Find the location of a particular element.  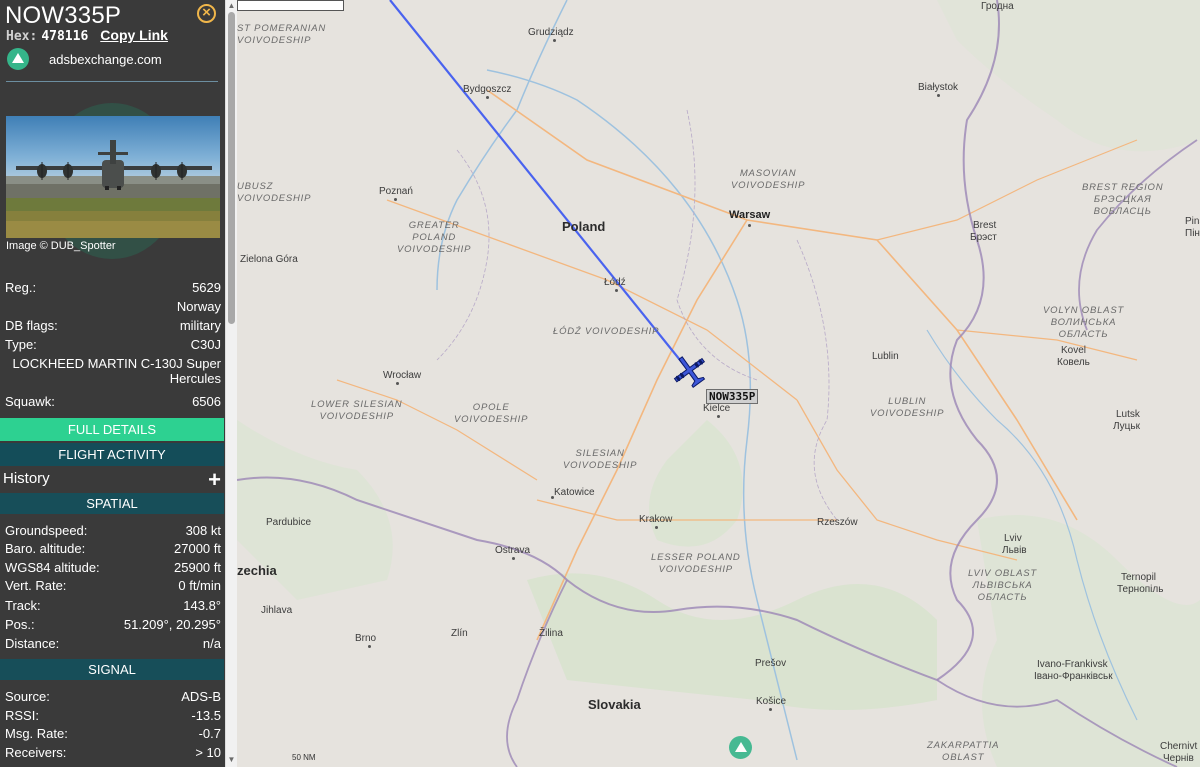

vert-rate-label: Vert. Rate: is located at coordinates (36, 585).